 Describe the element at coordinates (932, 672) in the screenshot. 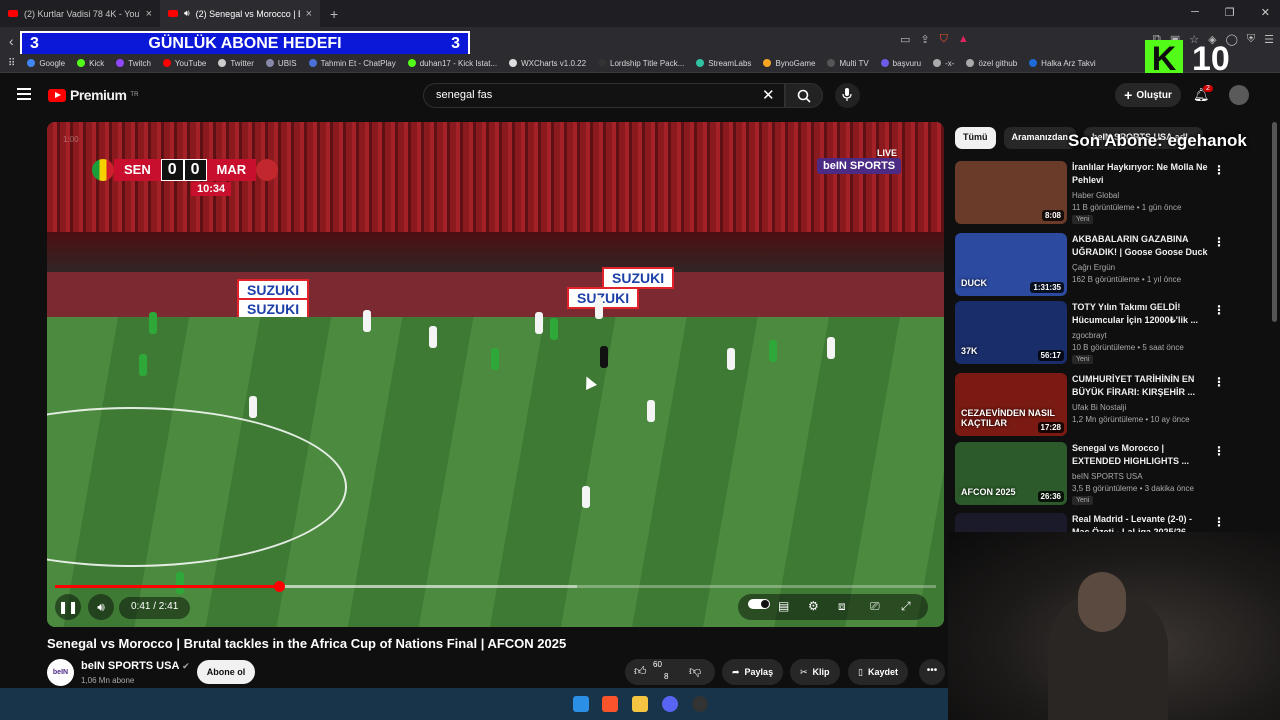

I see `more-actions-button: •••` at that location.